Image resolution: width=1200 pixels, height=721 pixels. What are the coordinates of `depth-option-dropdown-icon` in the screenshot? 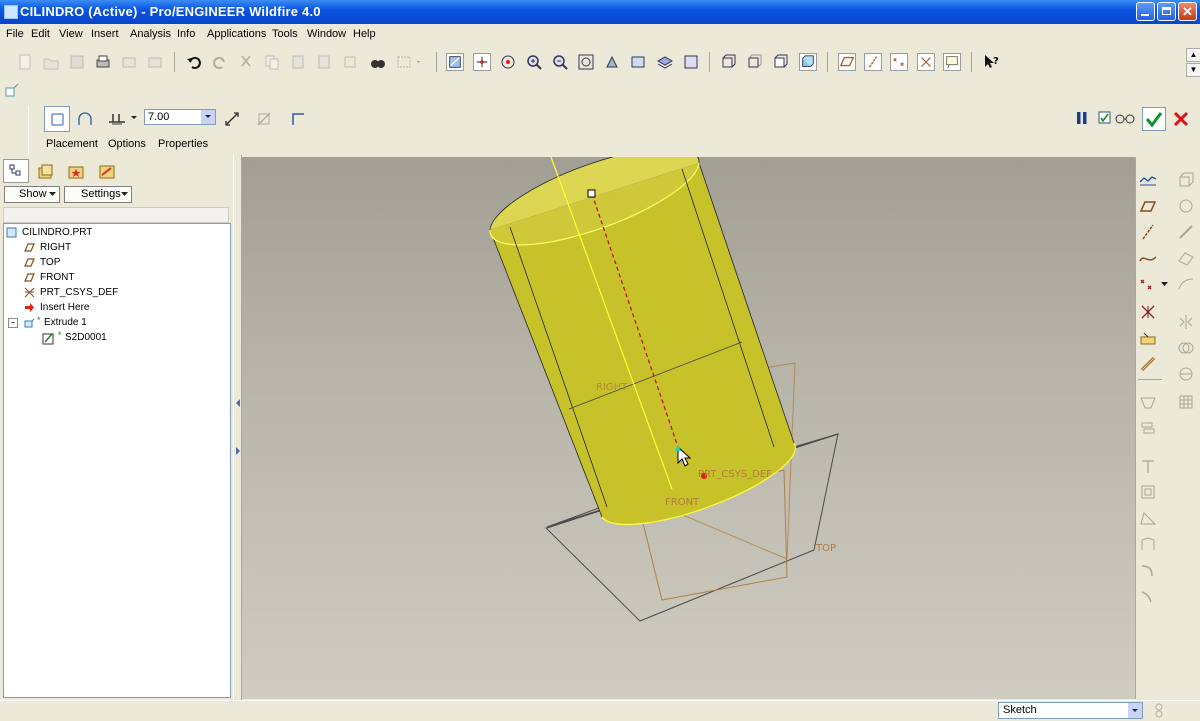 It's located at (134, 118).